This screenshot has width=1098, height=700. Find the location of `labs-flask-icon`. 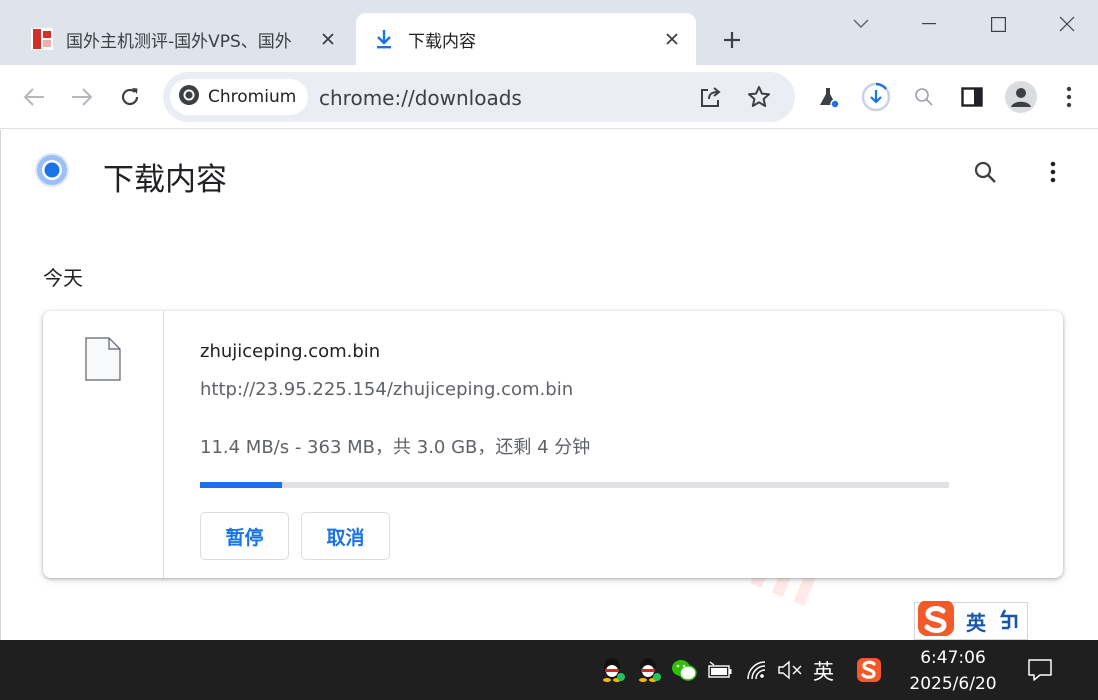

labs-flask-icon is located at coordinates (828, 97).